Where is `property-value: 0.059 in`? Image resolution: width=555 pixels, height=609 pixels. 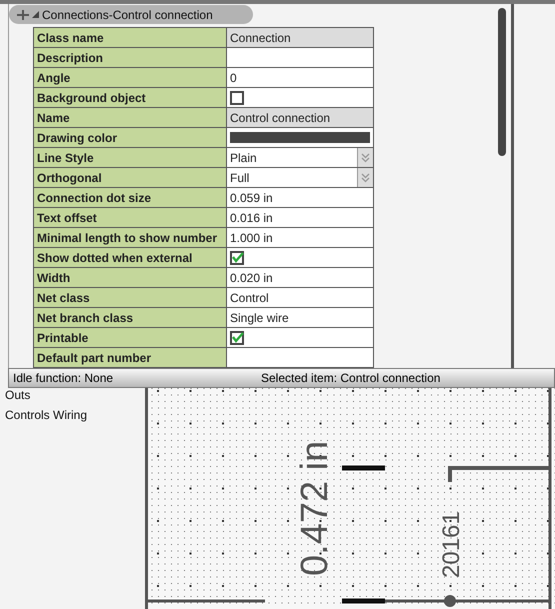 property-value: 0.059 in is located at coordinates (300, 197).